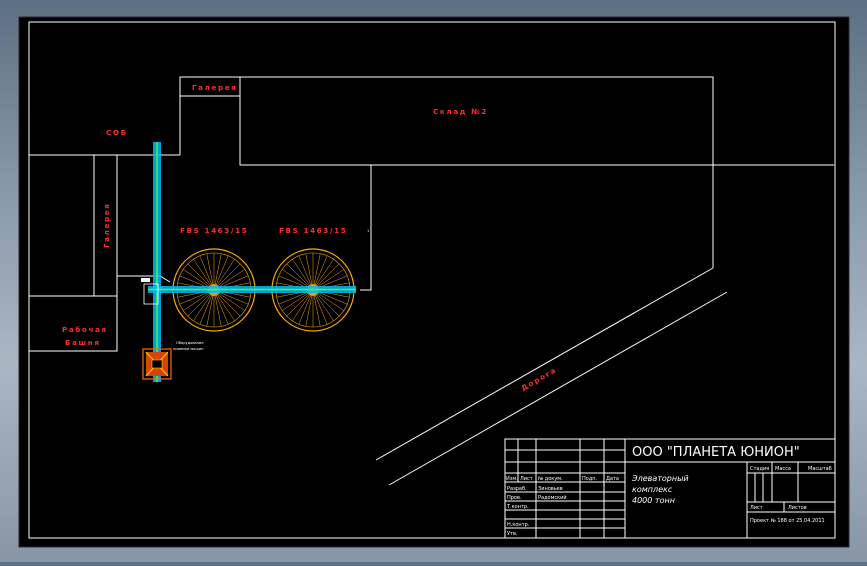  Describe the element at coordinates (368, 231) in the screenshot. I see `boundary-mark: 1` at that location.